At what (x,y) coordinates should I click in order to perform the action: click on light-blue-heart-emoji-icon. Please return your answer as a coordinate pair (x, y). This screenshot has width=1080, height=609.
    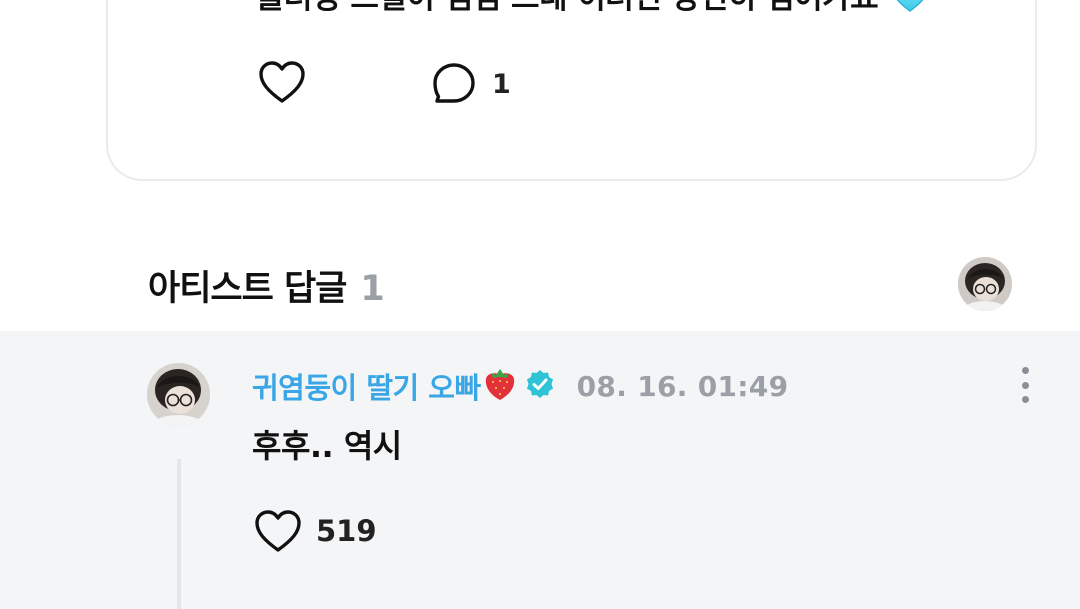
    Looking at the image, I should click on (910, 10).